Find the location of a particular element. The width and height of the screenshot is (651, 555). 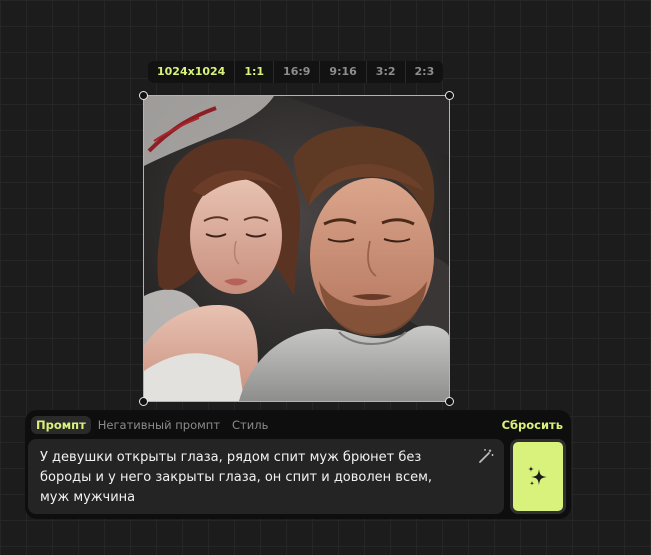

tab-style: Стиль is located at coordinates (250, 425).